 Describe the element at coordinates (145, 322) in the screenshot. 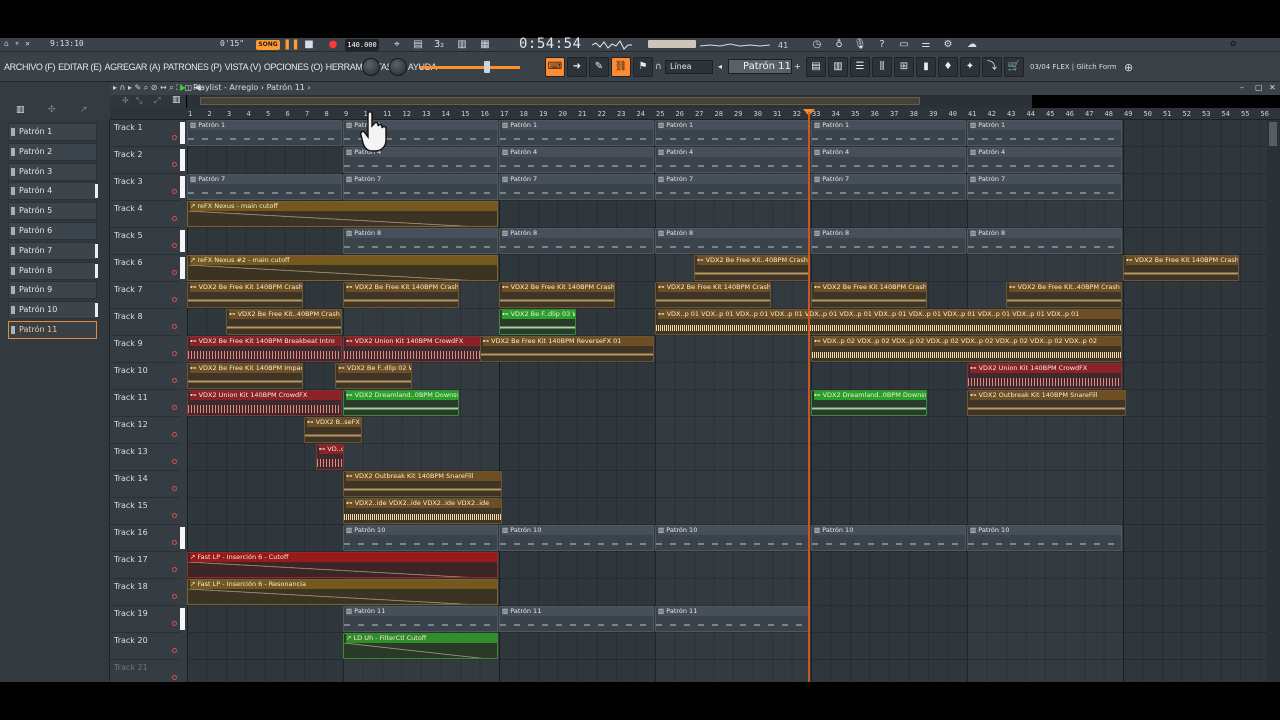

I see `track-header: Track 8` at that location.